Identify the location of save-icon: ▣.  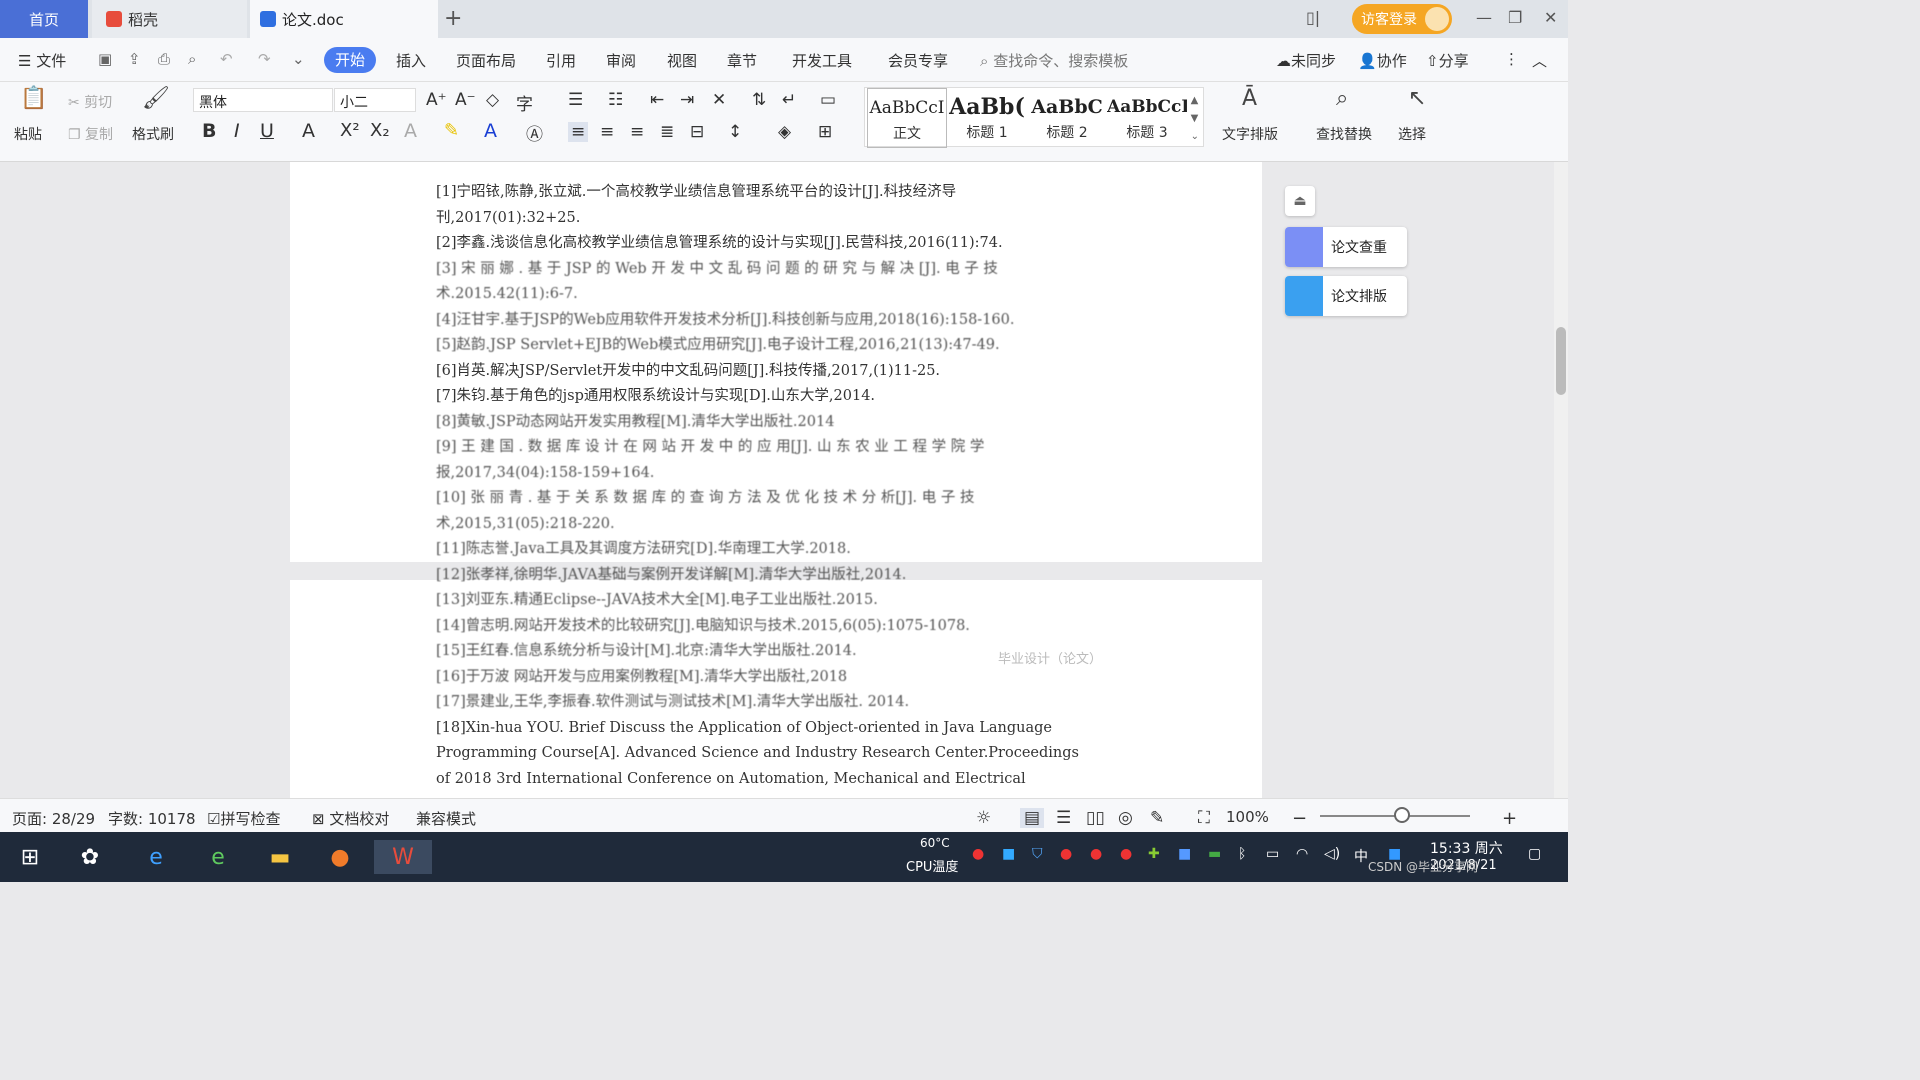
(105, 59).